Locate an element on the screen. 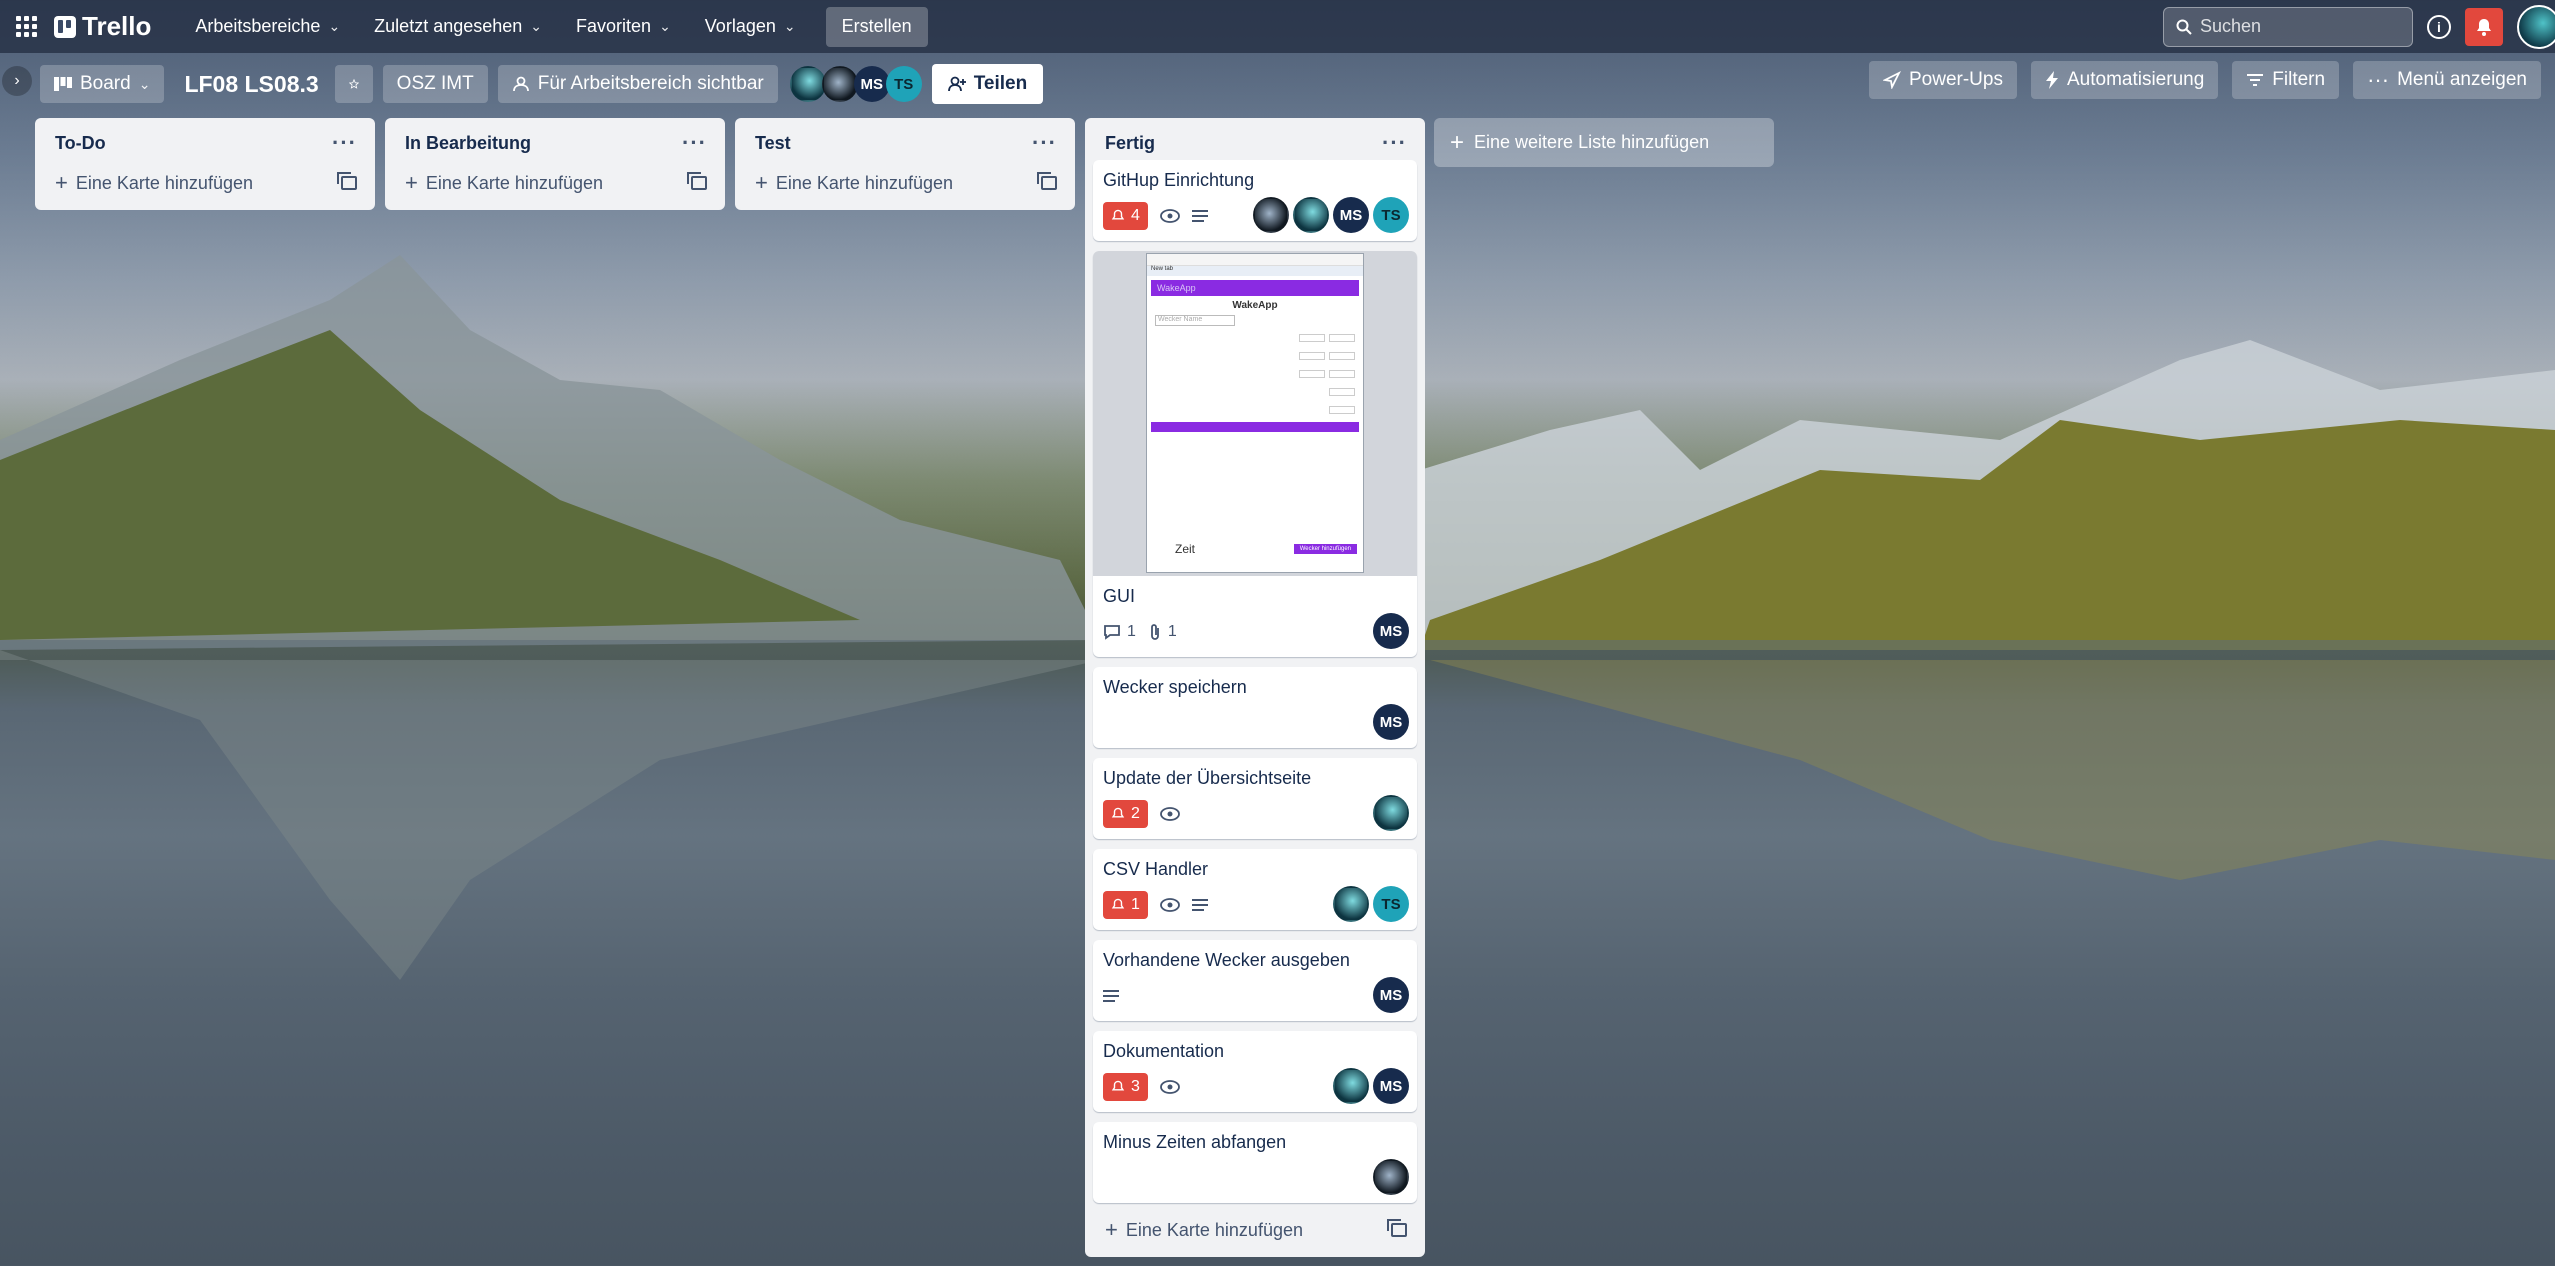 This screenshot has height=1266, width=2555. powerups-button: Power-Ups is located at coordinates (1943, 80).